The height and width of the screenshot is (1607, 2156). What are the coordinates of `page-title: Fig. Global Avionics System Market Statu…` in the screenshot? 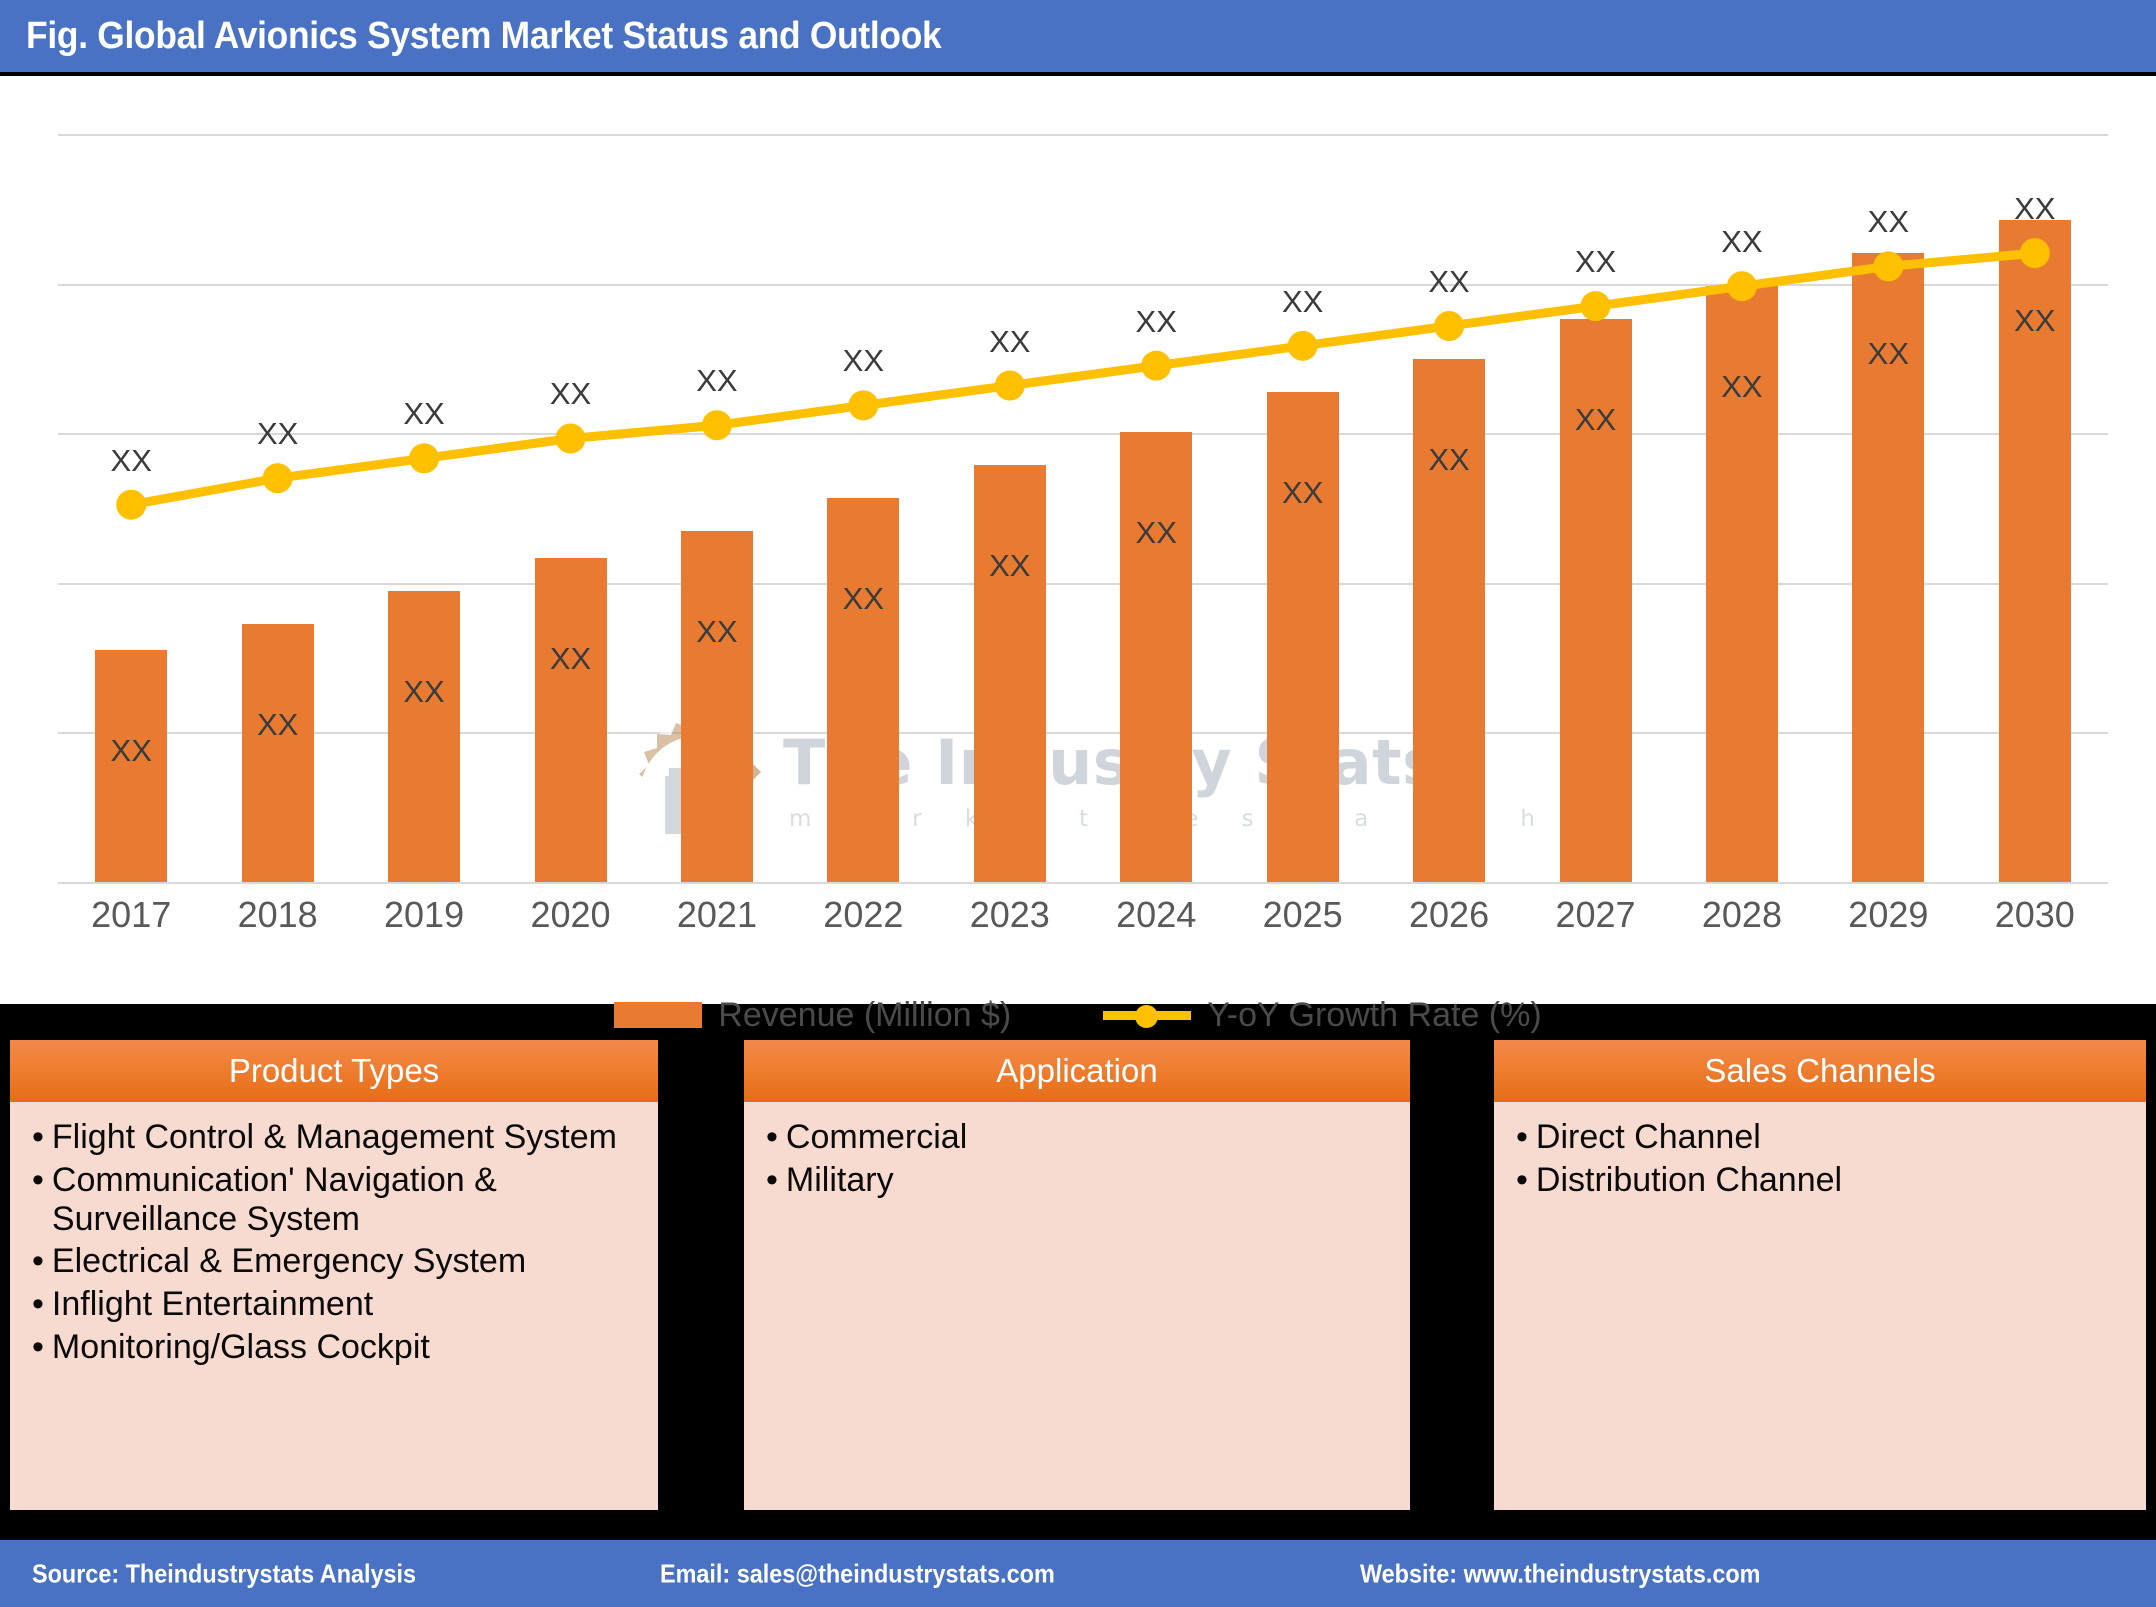 It's located at (484, 35).